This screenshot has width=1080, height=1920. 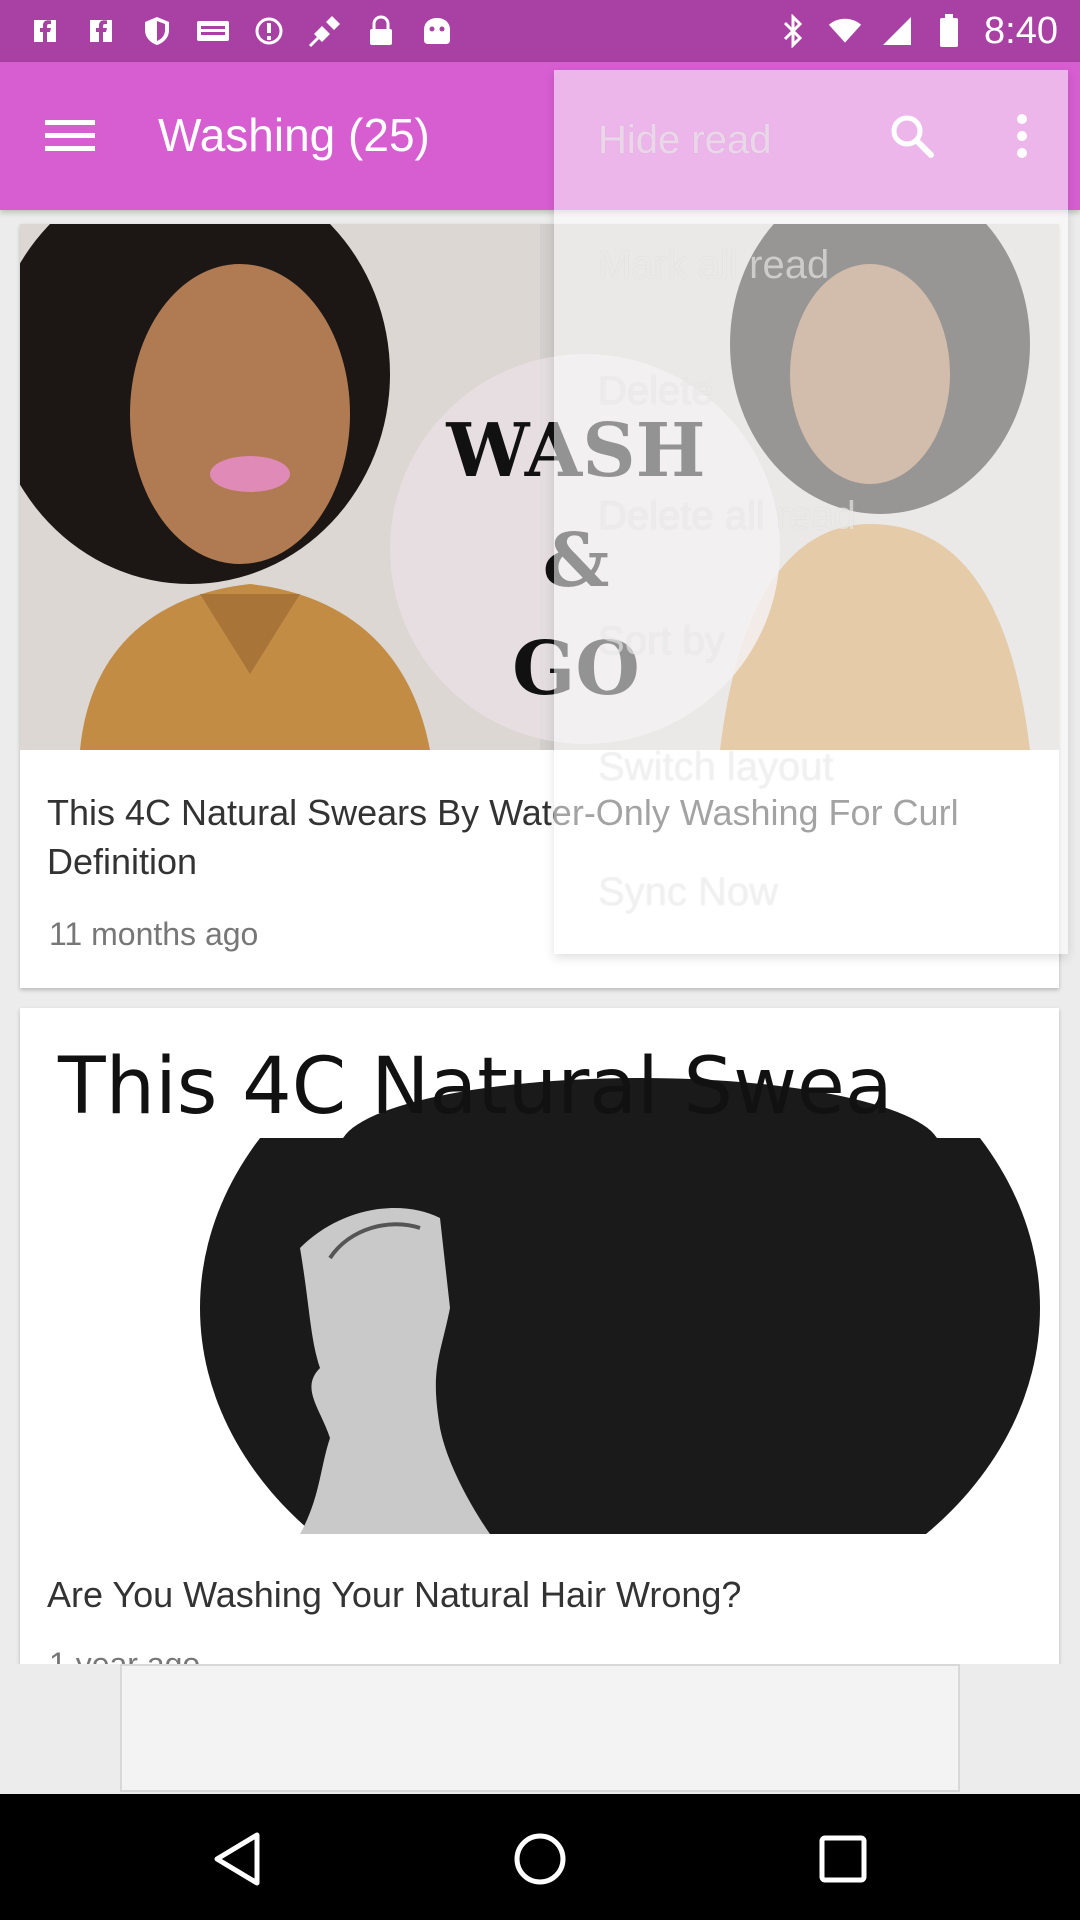 I want to click on menu-item-hide-read: Hide read, so click(x=684, y=140).